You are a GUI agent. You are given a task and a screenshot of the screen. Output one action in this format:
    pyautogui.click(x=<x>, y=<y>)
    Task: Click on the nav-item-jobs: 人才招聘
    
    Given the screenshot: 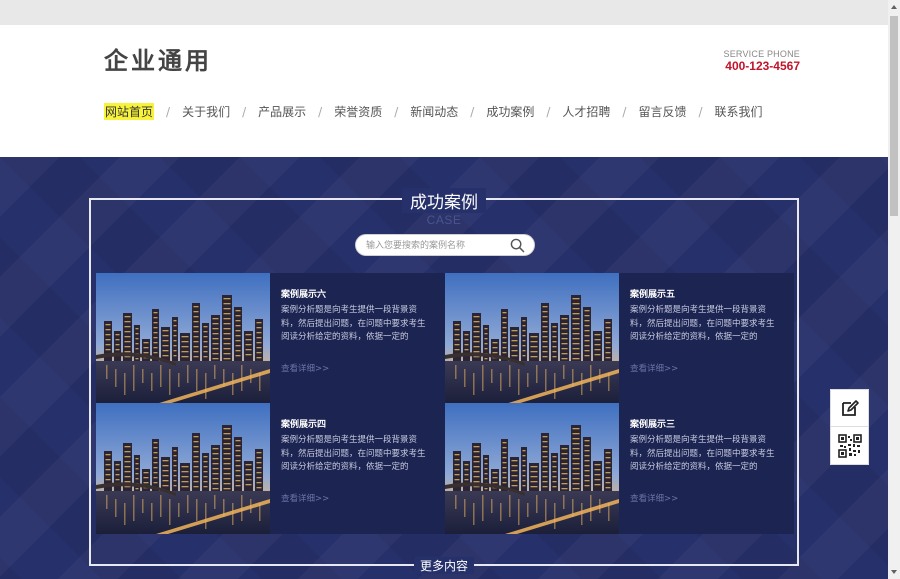 What is the action you would take?
    pyautogui.click(x=586, y=111)
    